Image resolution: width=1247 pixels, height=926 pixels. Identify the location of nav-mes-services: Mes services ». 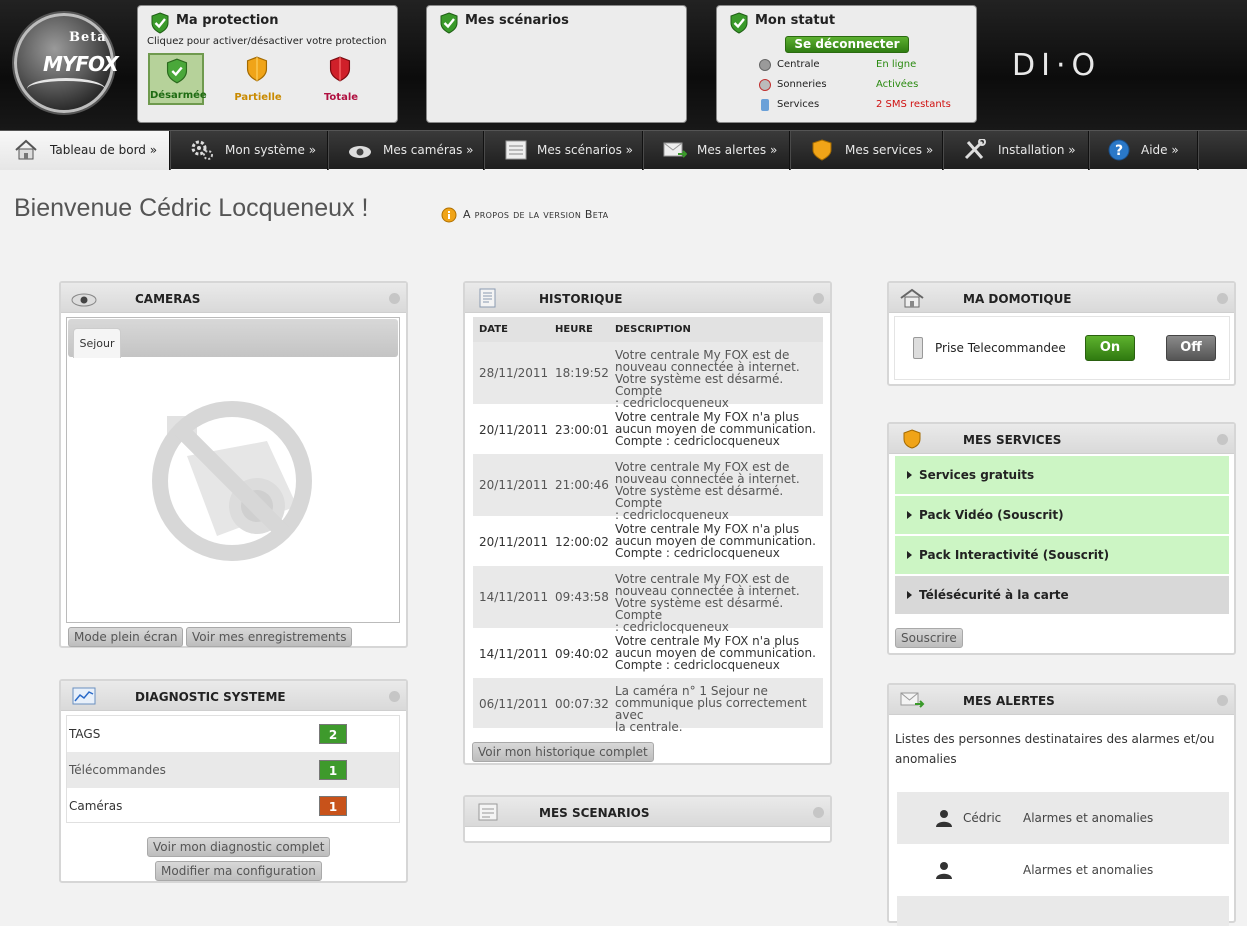
(866, 150).